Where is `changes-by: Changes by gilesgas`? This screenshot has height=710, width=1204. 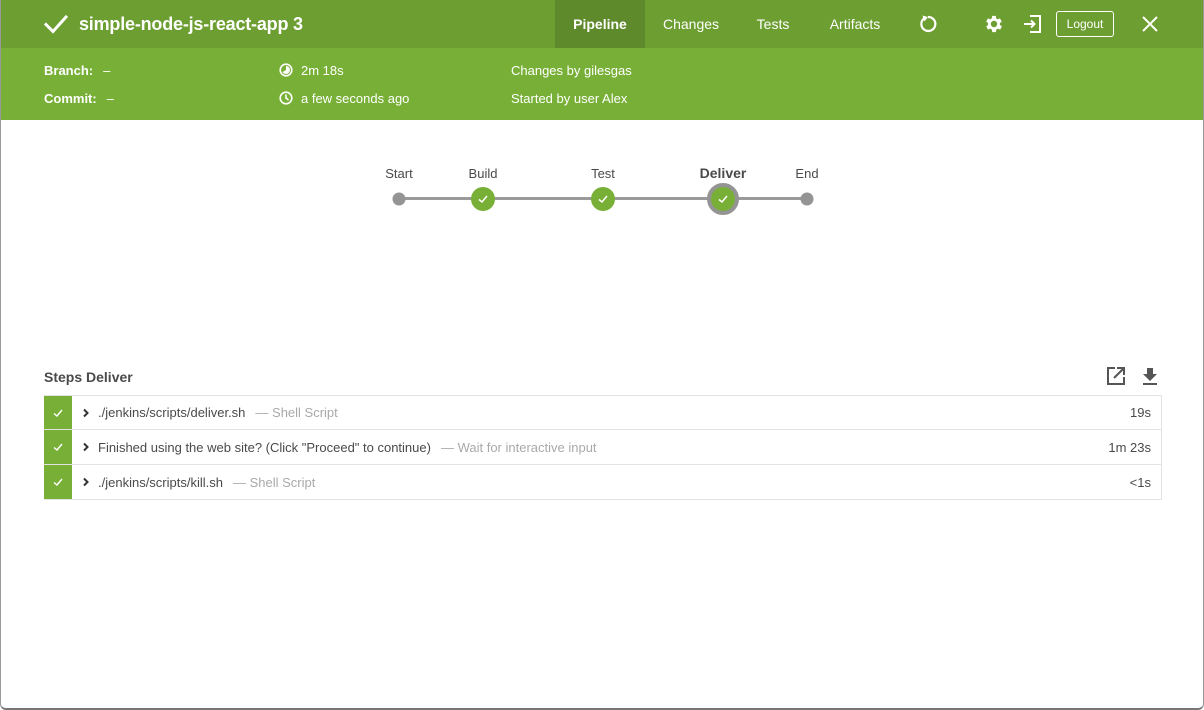
changes-by: Changes by gilesgas is located at coordinates (571, 70).